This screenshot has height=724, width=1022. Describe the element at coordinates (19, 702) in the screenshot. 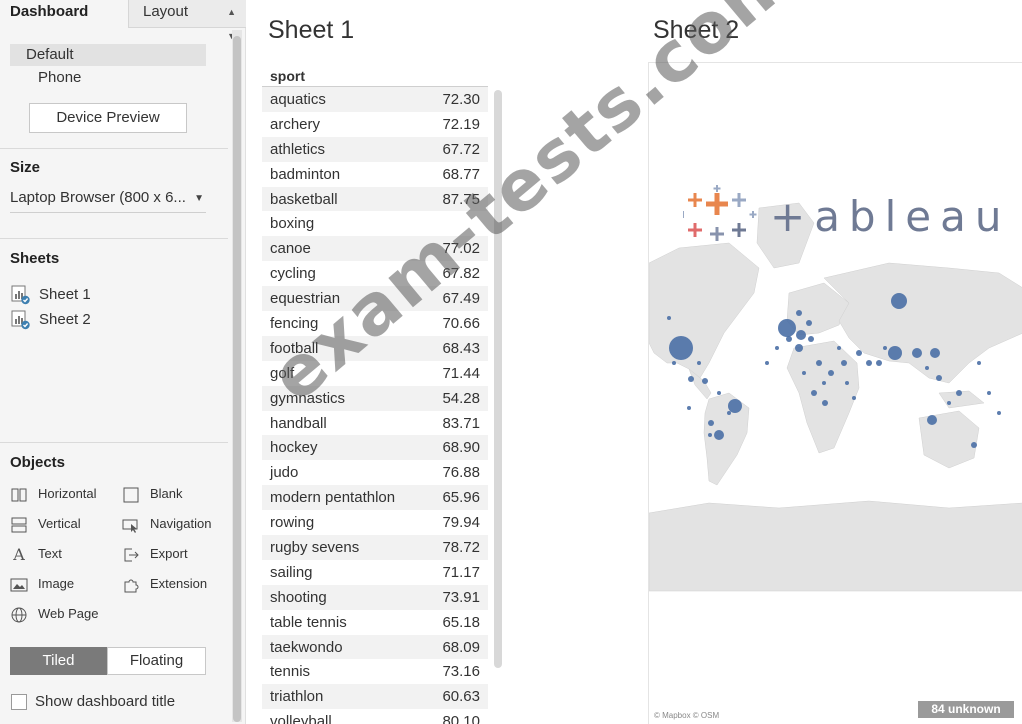

I see `checkbox-icon` at that location.